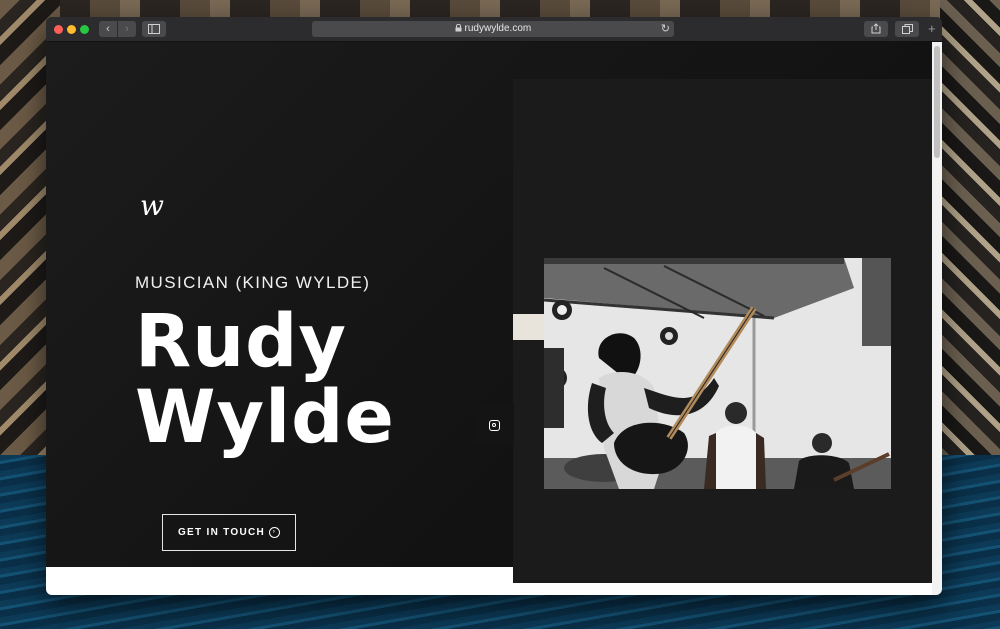 Image resolution: width=1000 pixels, height=629 pixels. I want to click on tabs-icon, so click(907, 29).